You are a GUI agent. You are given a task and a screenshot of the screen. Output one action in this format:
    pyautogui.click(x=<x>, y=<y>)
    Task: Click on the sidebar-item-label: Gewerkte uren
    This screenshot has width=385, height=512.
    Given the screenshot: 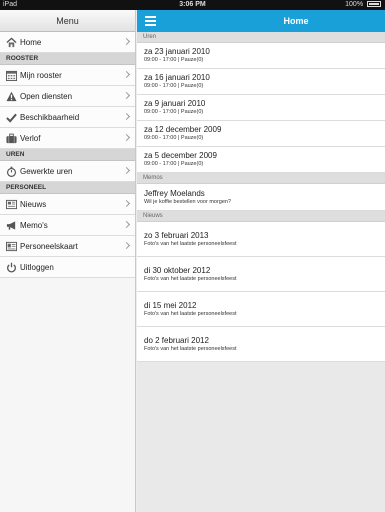 What is the action you would take?
    pyautogui.click(x=46, y=171)
    